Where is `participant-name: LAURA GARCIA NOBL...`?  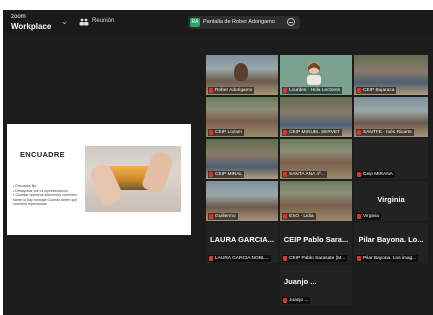 participant-name: LAURA GARCIA NOBL... is located at coordinates (239, 258).